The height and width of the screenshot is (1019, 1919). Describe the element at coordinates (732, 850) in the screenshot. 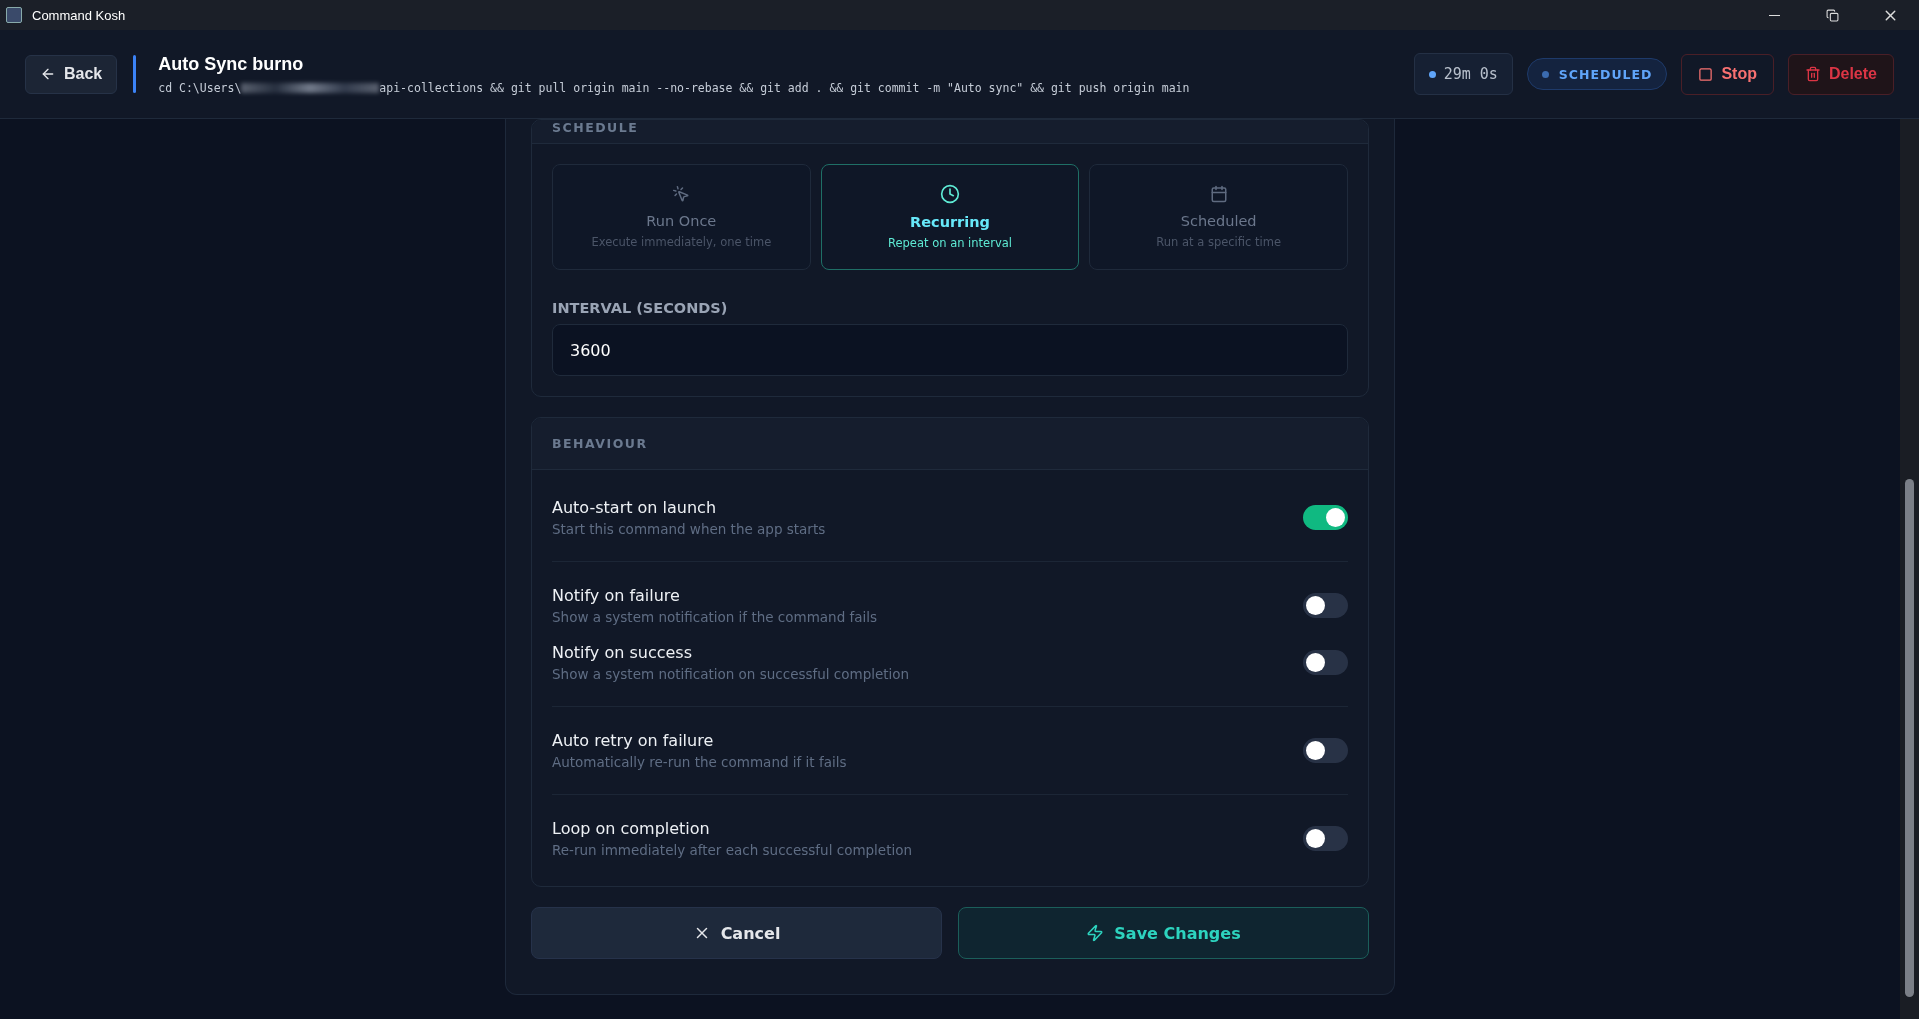

I see `setting-description: Re-run immediately after each successful completion` at that location.